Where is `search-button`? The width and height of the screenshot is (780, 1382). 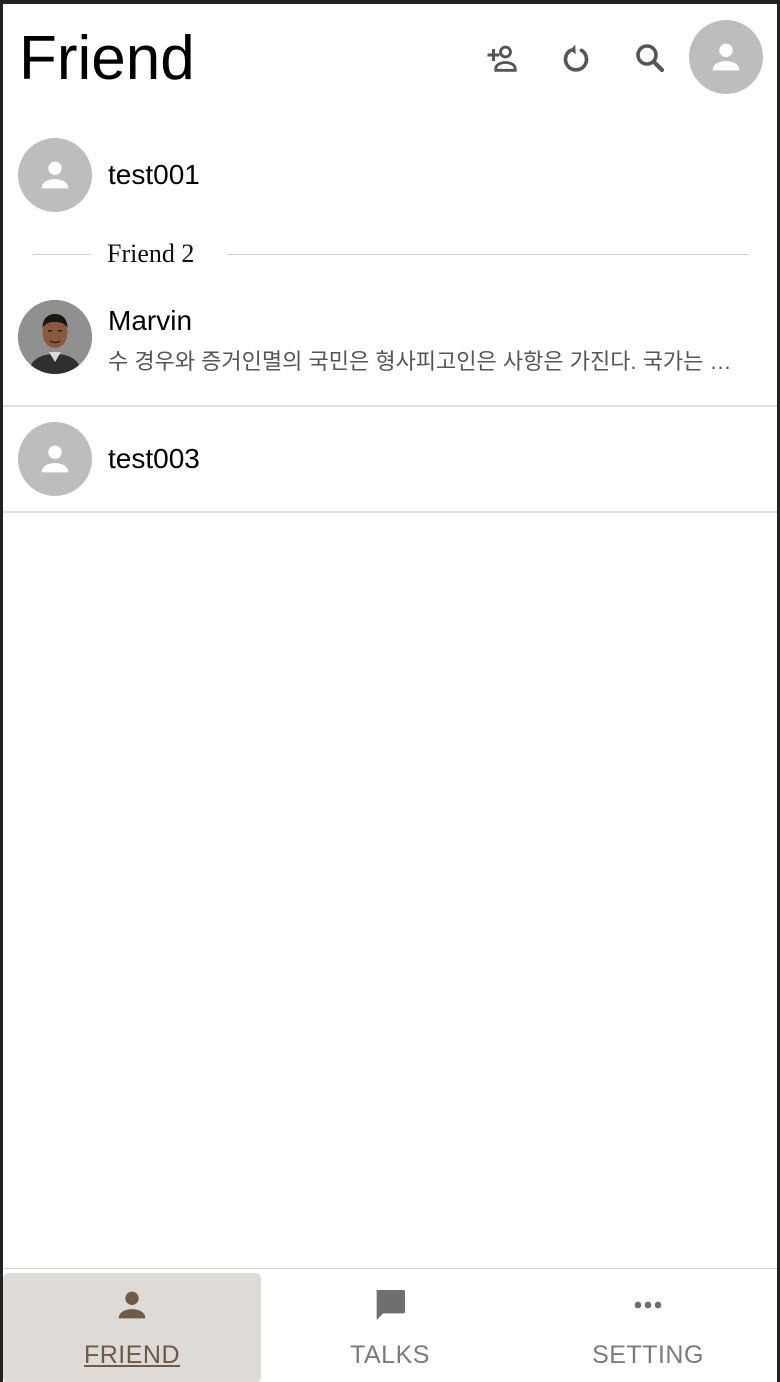 search-button is located at coordinates (650, 58).